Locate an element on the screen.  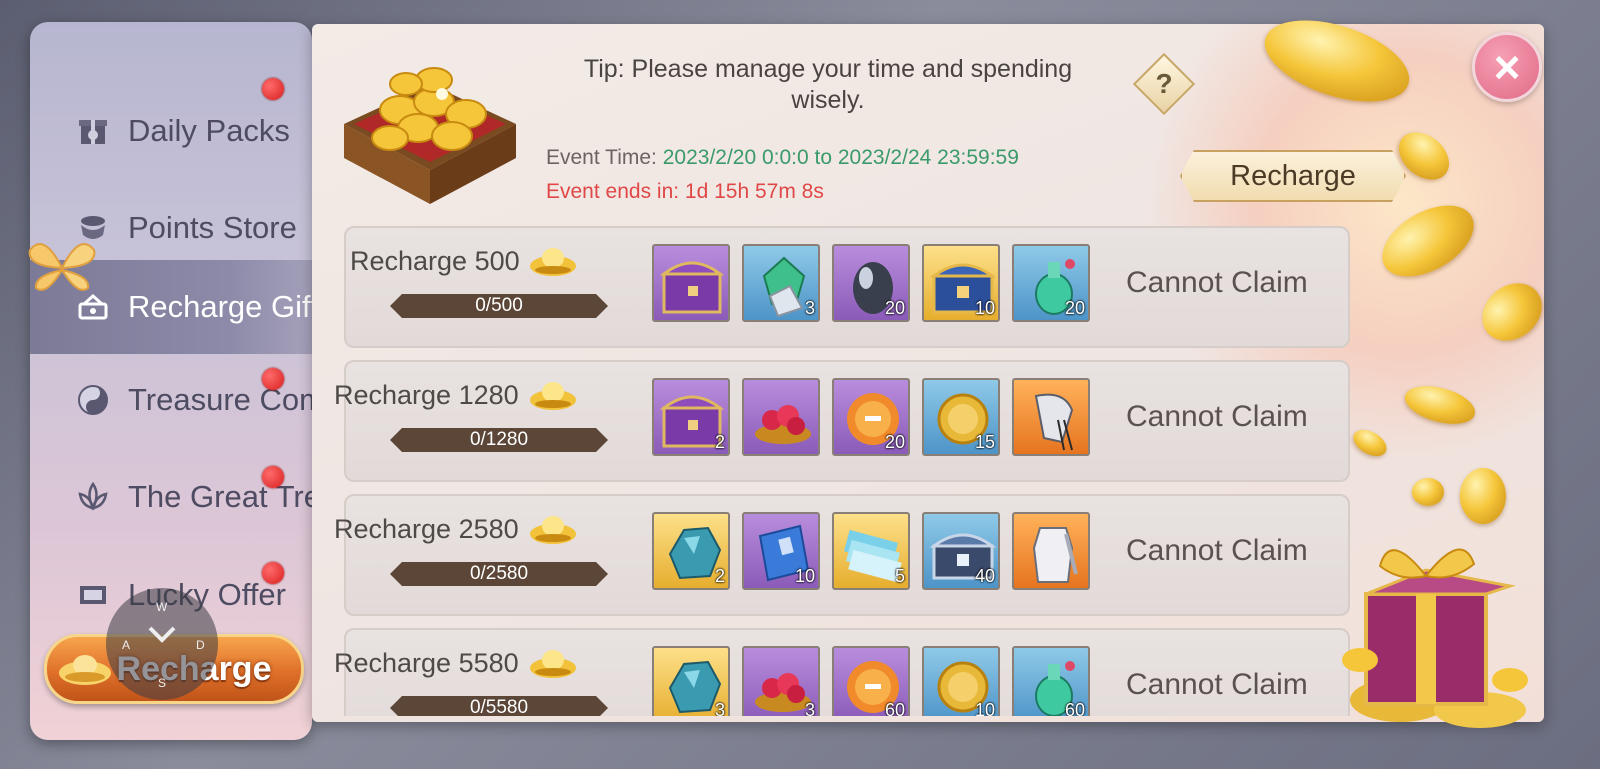
joystick-left-key: A is located at coordinates (126, 645).